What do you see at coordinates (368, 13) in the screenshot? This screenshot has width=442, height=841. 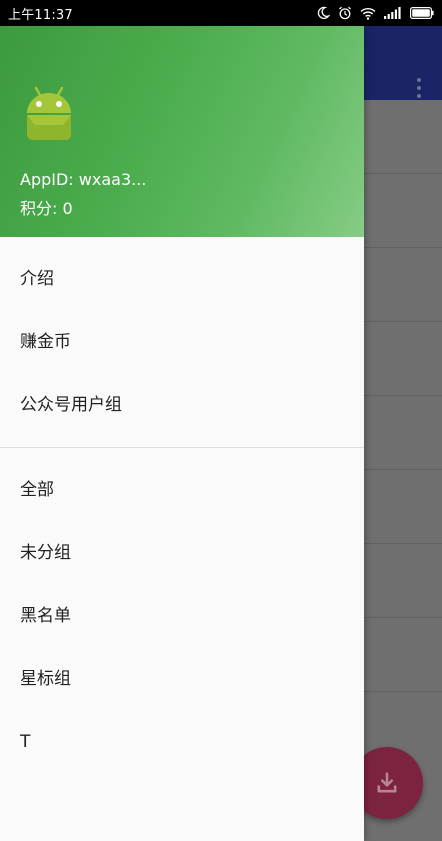 I see `wifi-icon` at bounding box center [368, 13].